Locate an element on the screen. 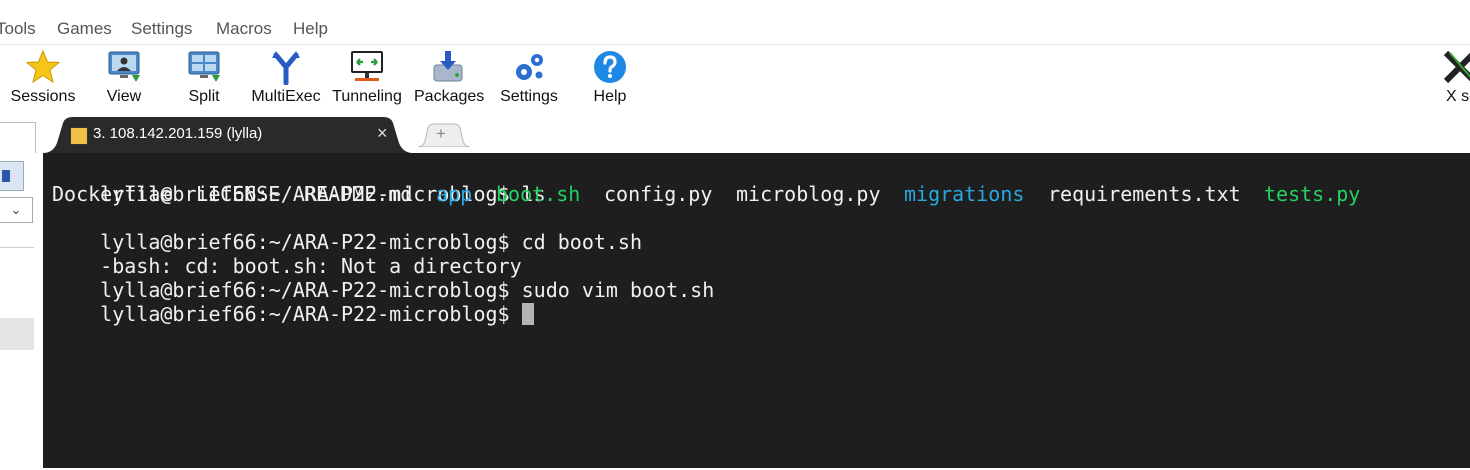 The image size is (1470, 470). terminal-line-prompt: lylla@brief66:~/ARA-P22-microblog$ is located at coordinates (293, 302).